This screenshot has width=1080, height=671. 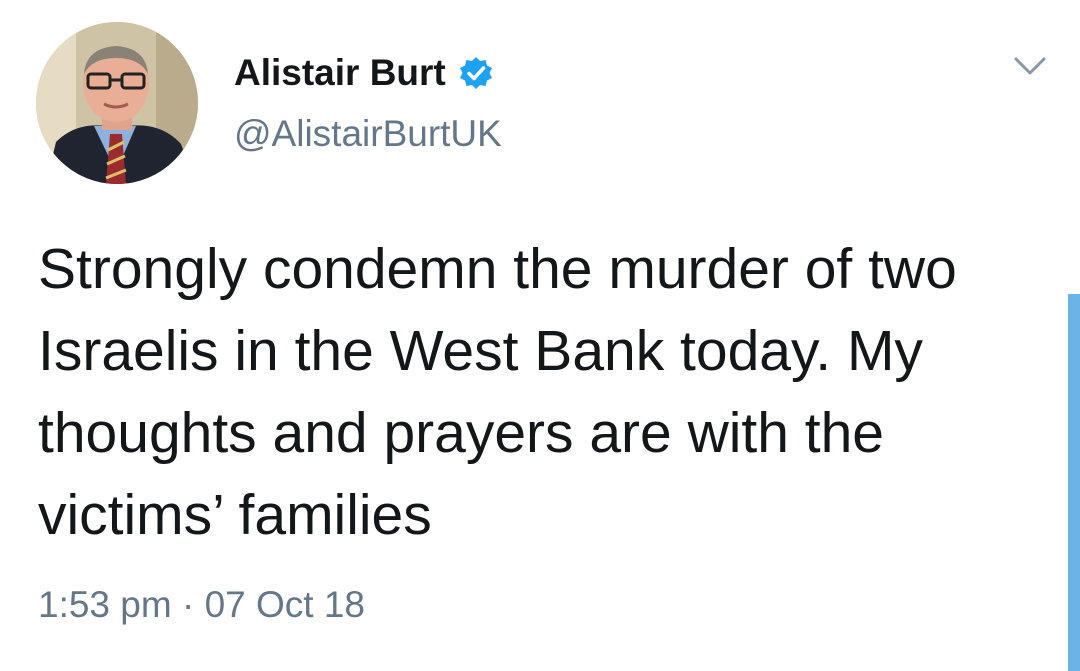 What do you see at coordinates (368, 134) in the screenshot?
I see `user-handle: @AlistairBurtUK` at bounding box center [368, 134].